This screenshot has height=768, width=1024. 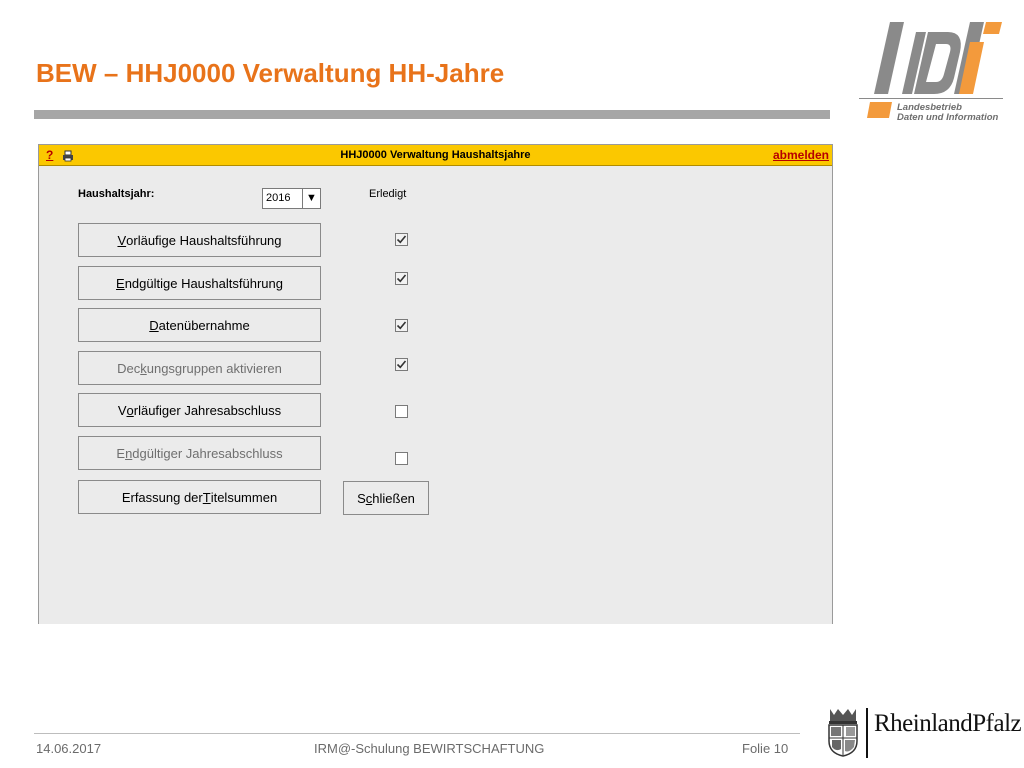 What do you see at coordinates (206, 497) in the screenshot?
I see `button-label-accesskey: T` at bounding box center [206, 497].